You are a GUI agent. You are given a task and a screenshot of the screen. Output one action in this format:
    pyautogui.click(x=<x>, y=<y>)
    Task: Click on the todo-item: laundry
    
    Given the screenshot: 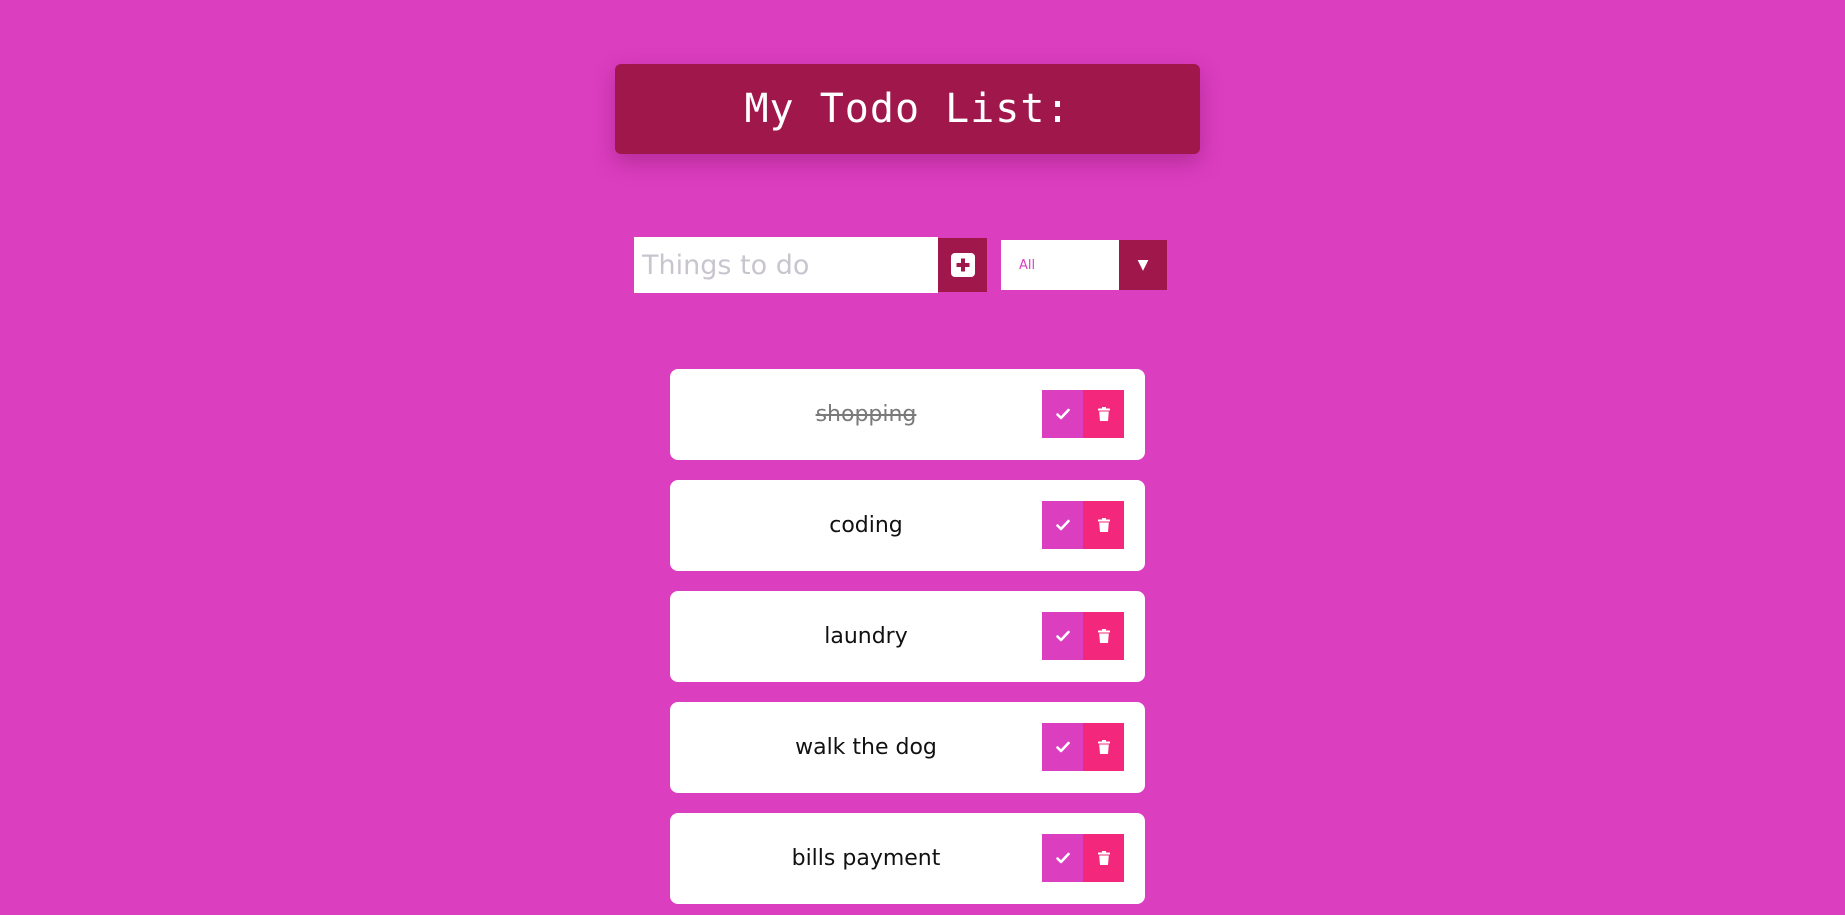 What is the action you would take?
    pyautogui.click(x=907, y=636)
    